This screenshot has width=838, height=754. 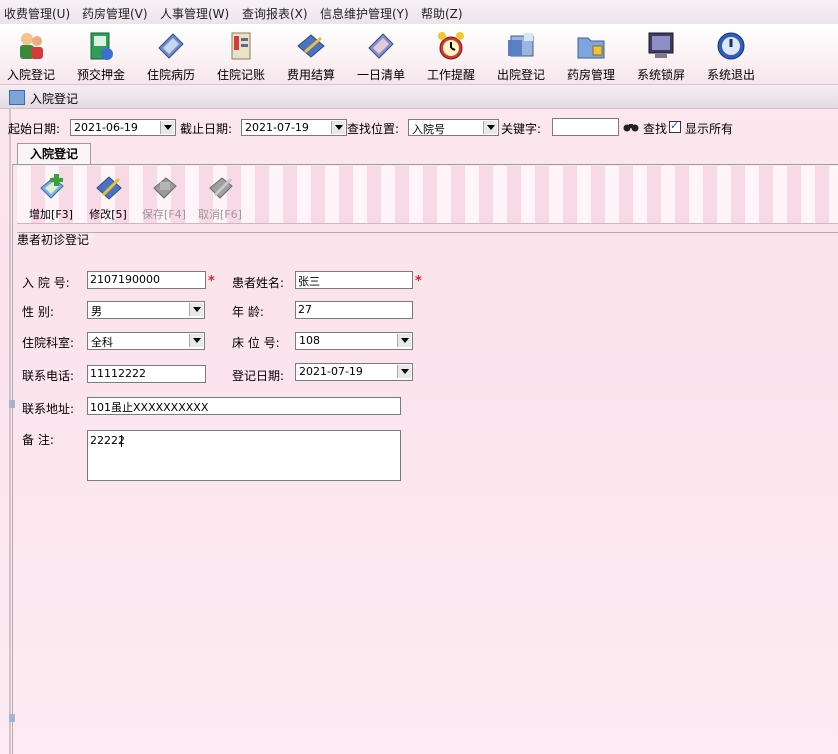 I want to click on deposit-icon, so click(x=101, y=46).